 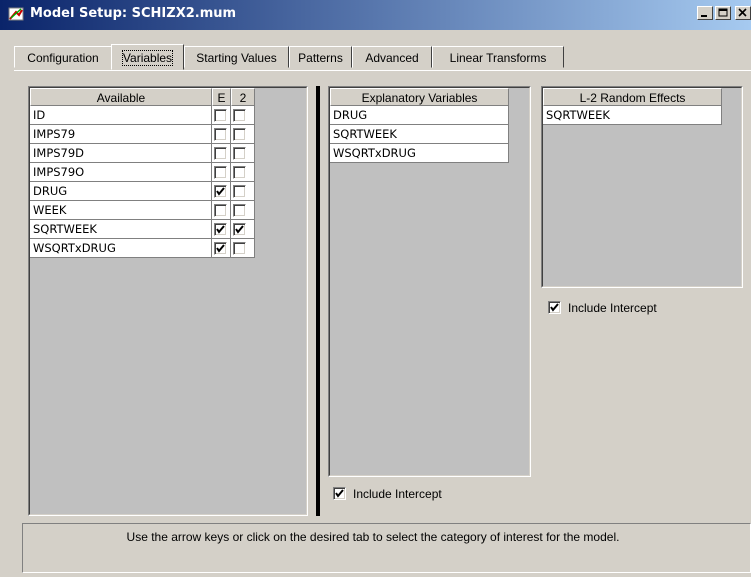 I want to click on available-variable-row: WSQRTxDRUG, so click(x=121, y=248).